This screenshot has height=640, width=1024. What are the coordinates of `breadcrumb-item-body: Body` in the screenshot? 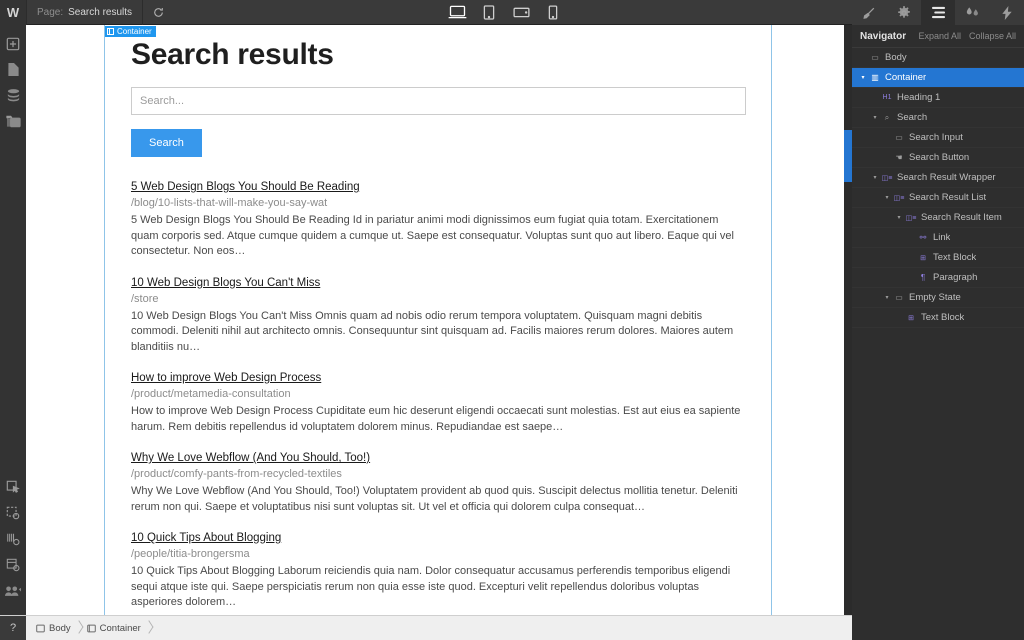 It's located at (50, 628).